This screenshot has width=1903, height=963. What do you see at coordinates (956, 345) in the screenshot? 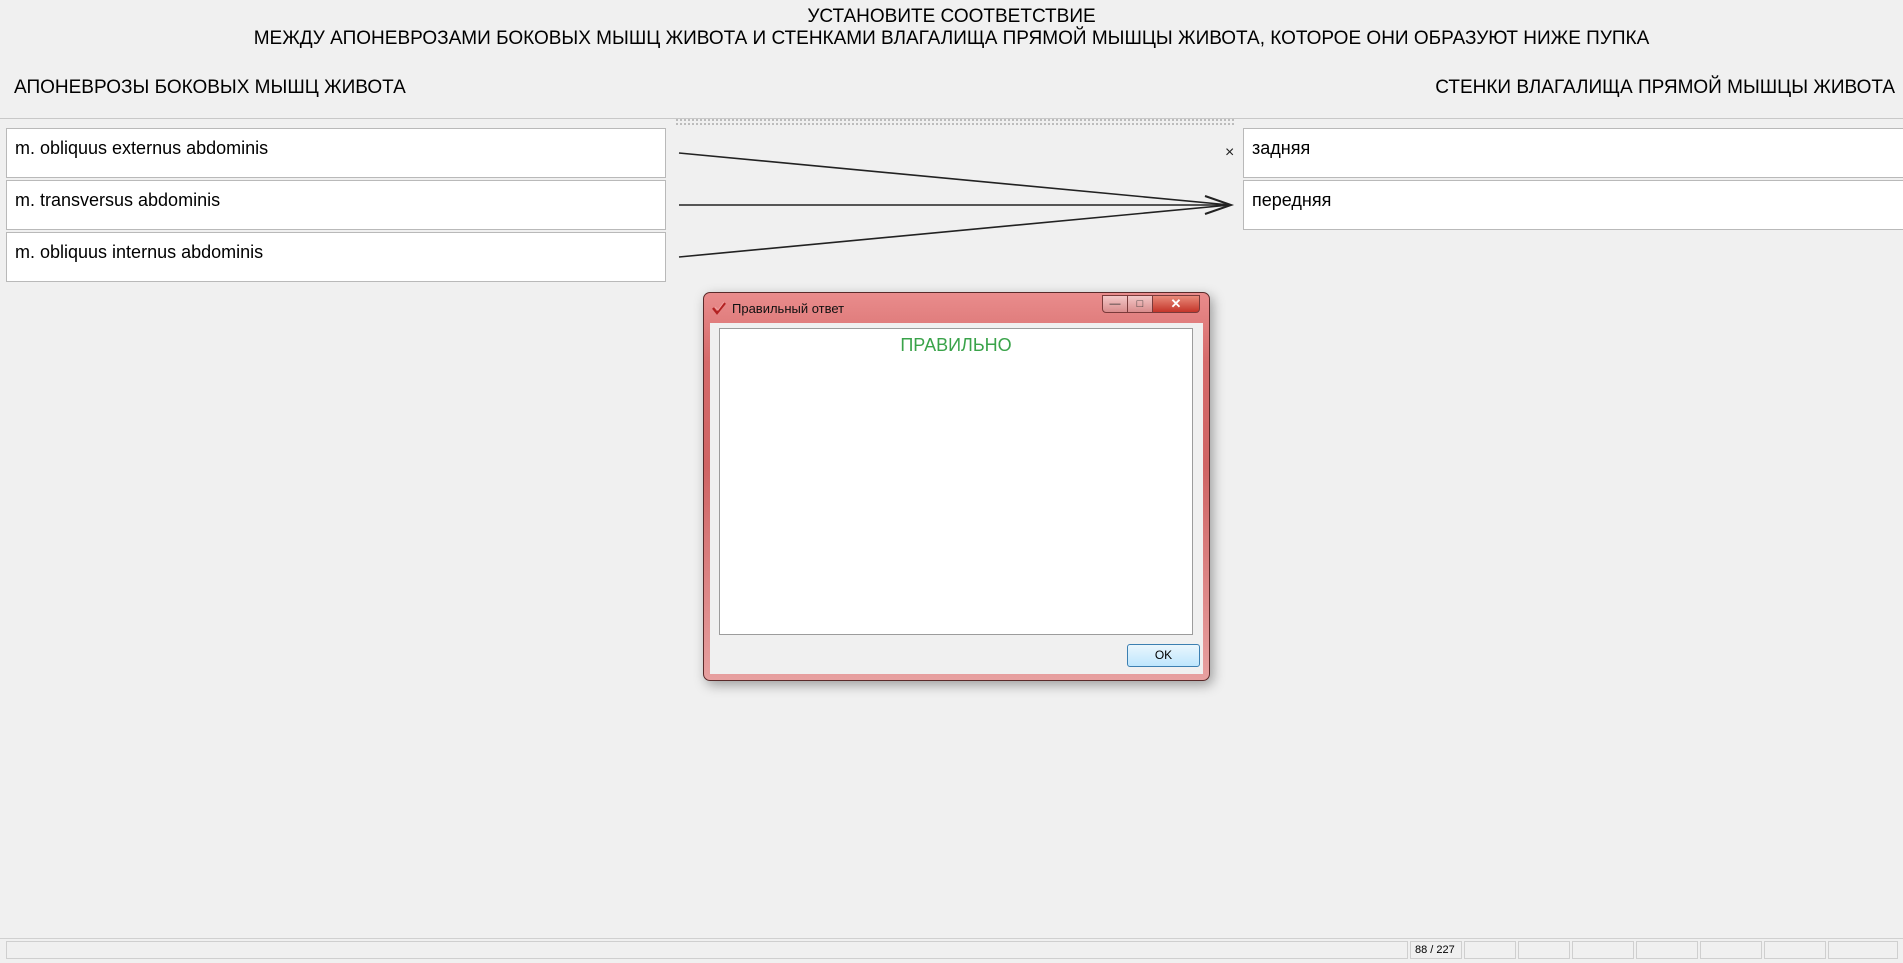
I see `result-message: ПРАВИЛЬНО` at bounding box center [956, 345].